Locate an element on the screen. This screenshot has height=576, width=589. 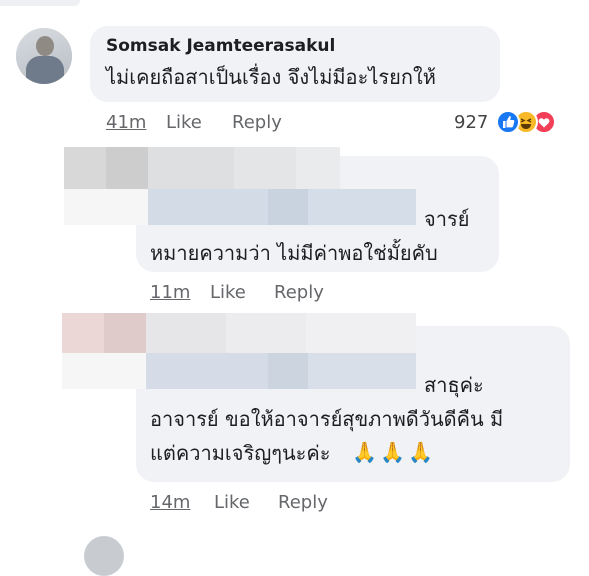
comment-text: ไม่เคยถือสาเป็นเรื่อง จึงไม่มีอะไรยกให้ is located at coordinates (271, 77).